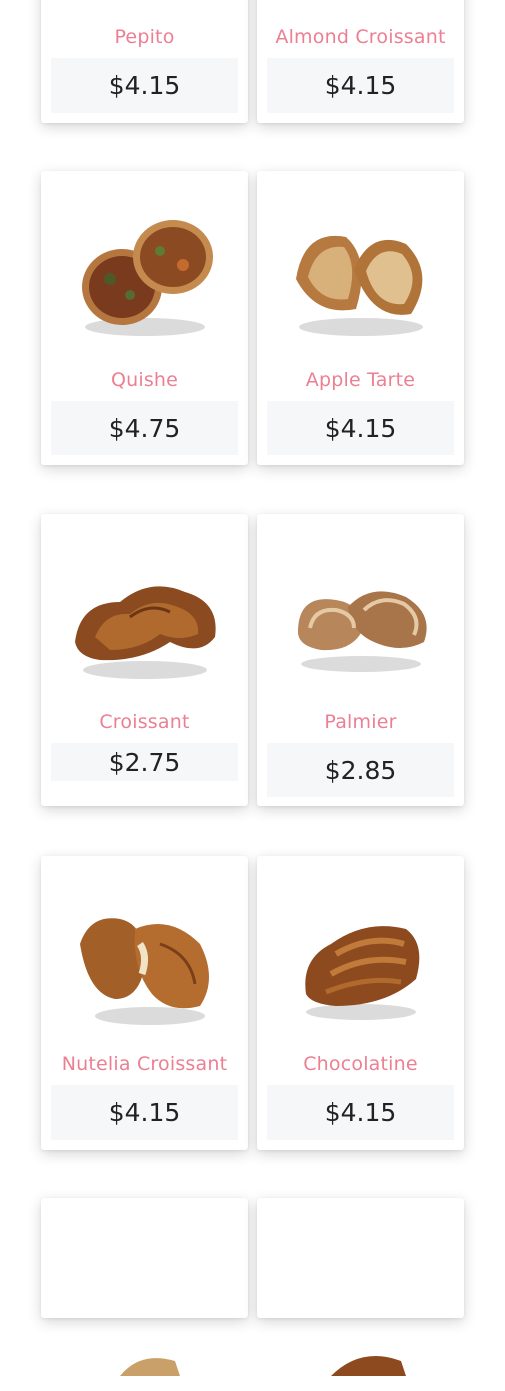 Image resolution: width=505 pixels, height=1391 pixels. What do you see at coordinates (360, 274) in the screenshot?
I see `apple-tart-image` at bounding box center [360, 274].